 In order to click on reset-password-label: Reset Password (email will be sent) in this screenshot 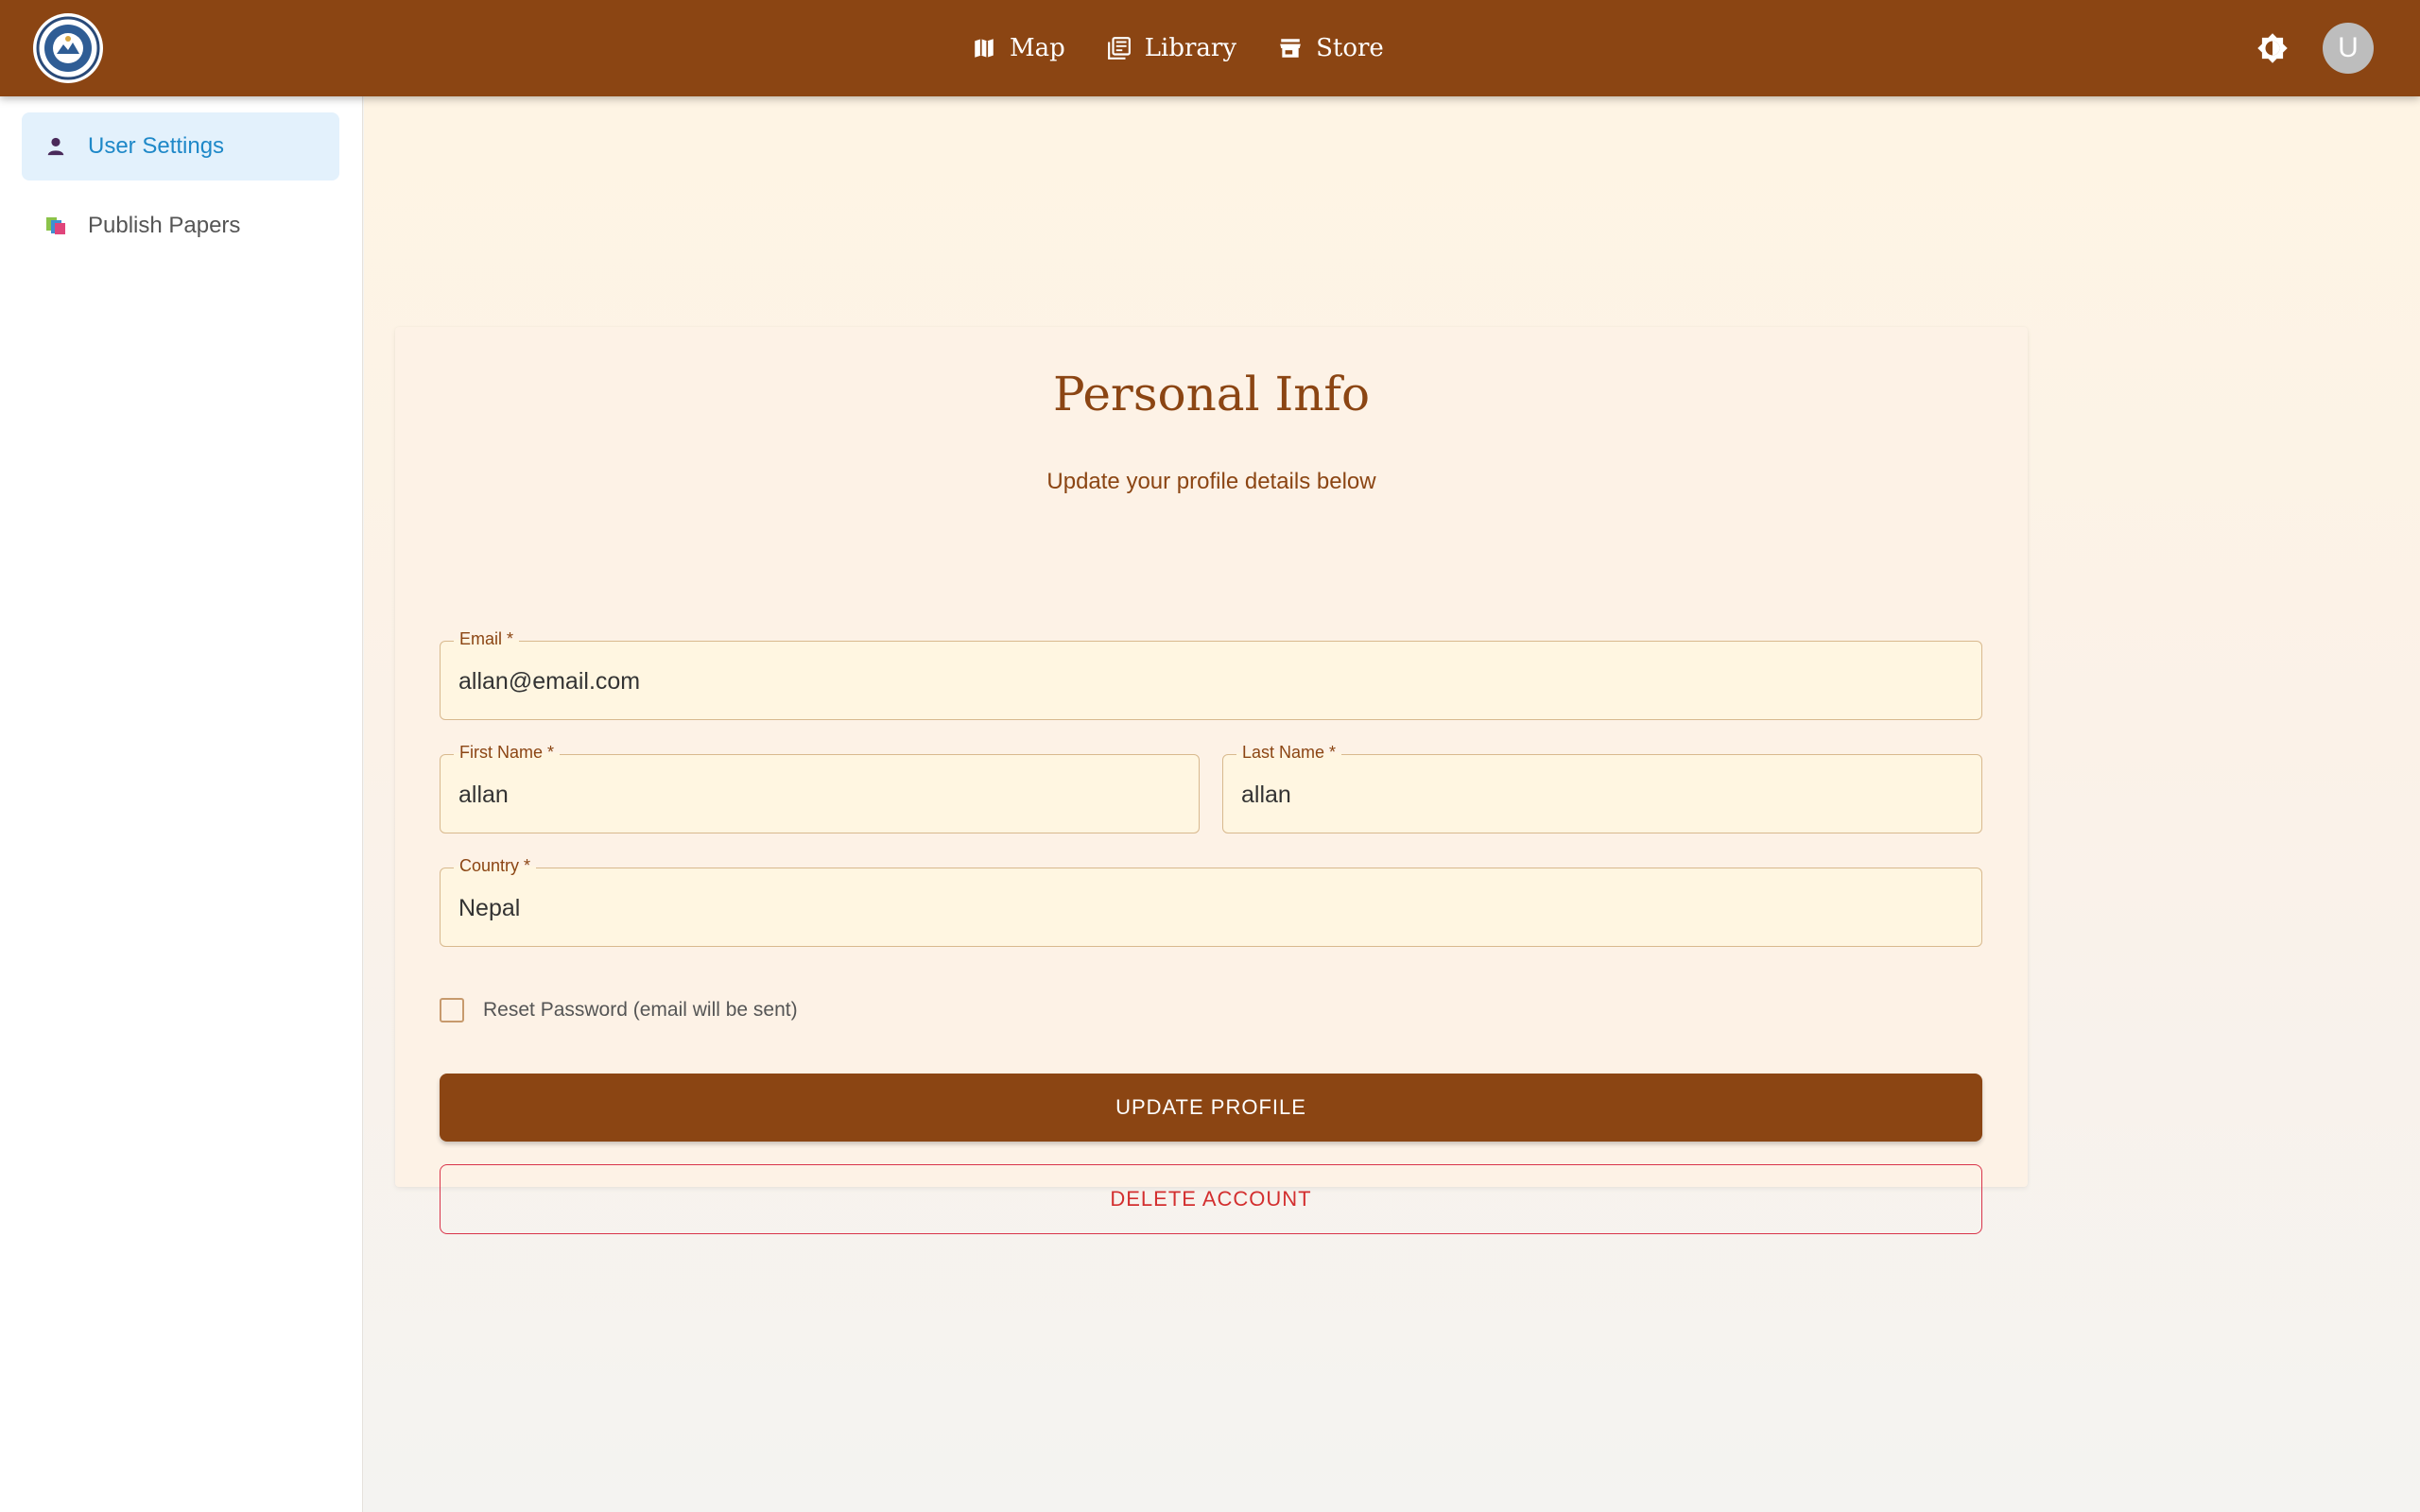, I will do `click(640, 1010)`.